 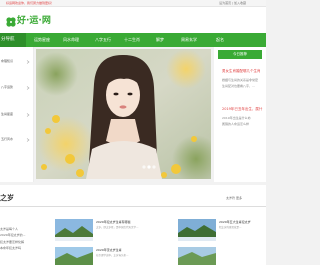 I want to click on site-logo-text: 好·运·网, so click(x=34, y=21).